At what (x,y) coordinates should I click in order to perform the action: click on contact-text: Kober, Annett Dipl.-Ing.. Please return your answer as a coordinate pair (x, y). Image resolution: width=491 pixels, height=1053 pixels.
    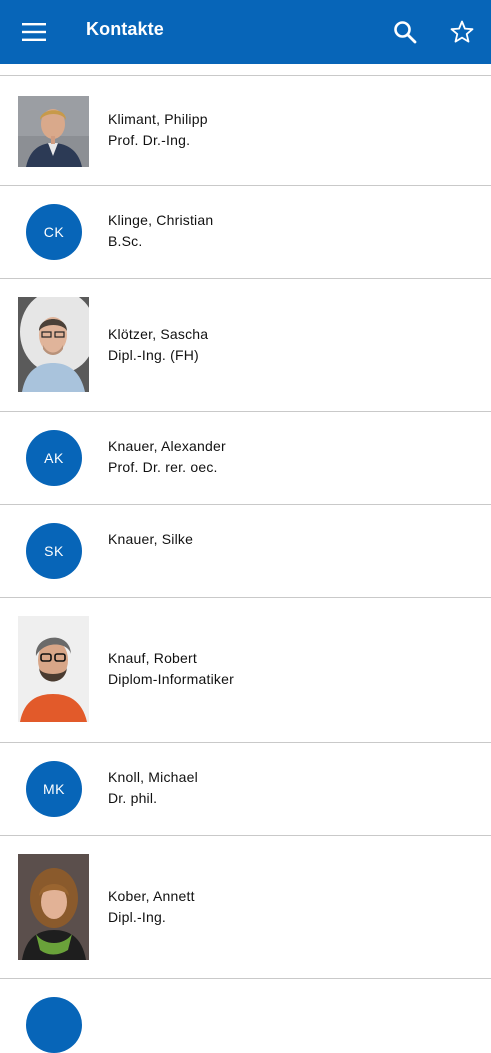
    Looking at the image, I should click on (151, 907).